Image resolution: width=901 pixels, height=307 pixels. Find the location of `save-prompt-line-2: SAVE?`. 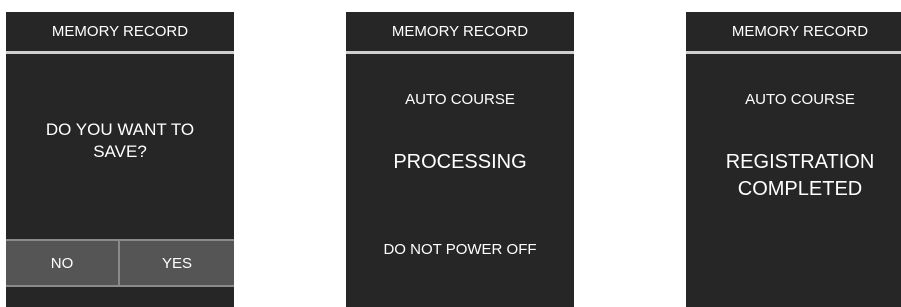

save-prompt-line-2: SAVE? is located at coordinates (120, 151).